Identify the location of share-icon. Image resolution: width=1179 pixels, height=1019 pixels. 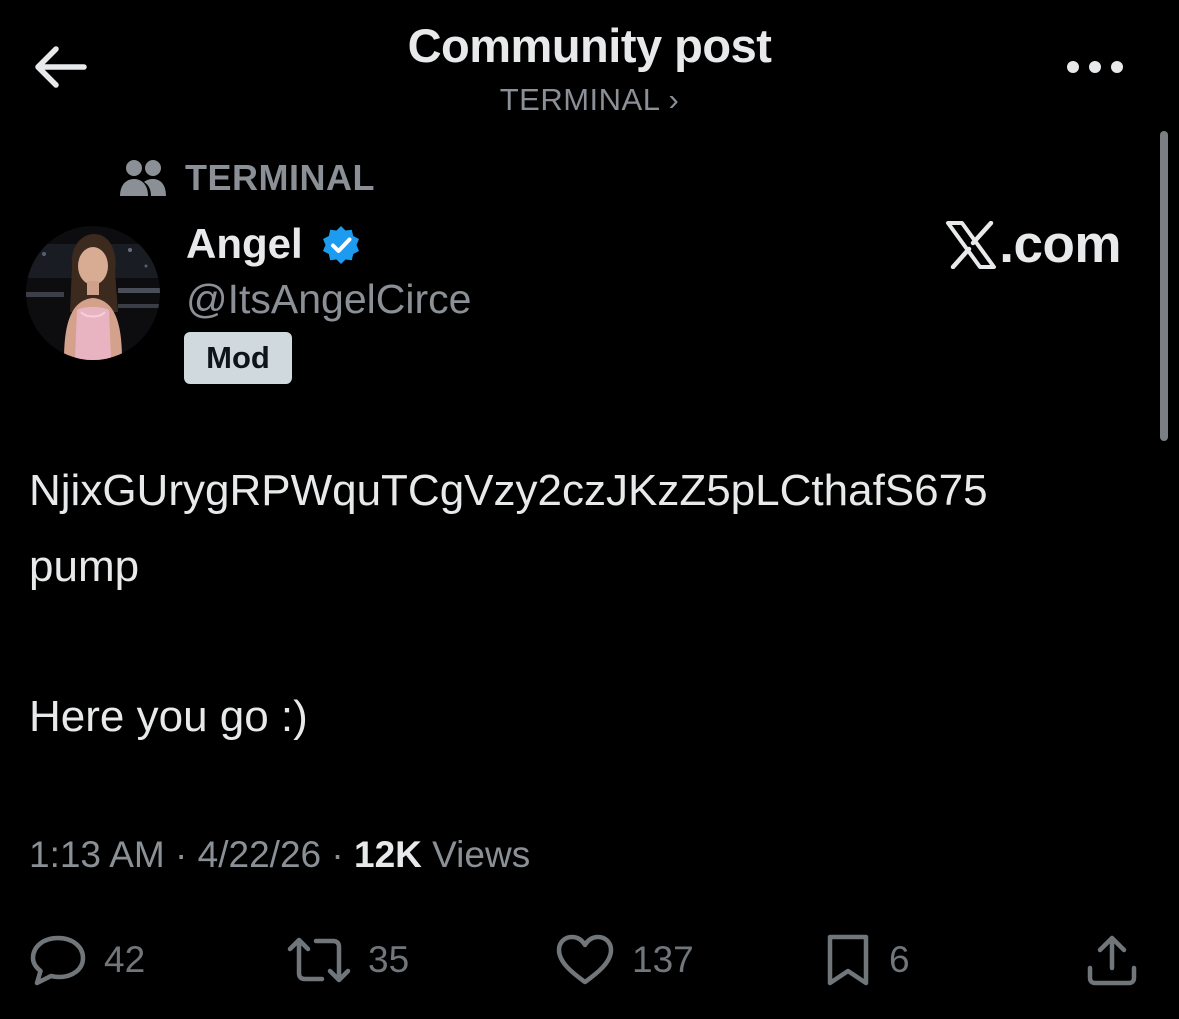
(1112, 960).